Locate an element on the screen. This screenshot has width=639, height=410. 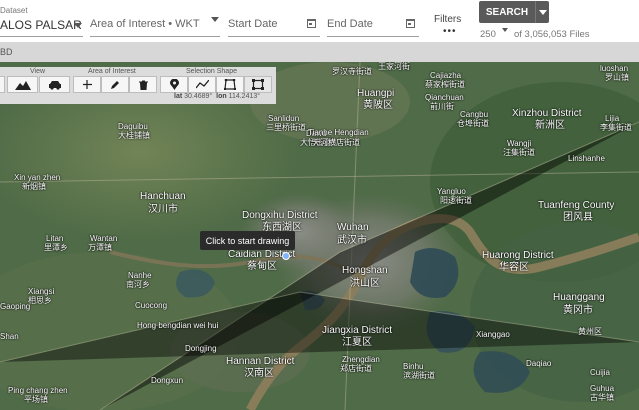
view-car-button is located at coordinates (54, 84).